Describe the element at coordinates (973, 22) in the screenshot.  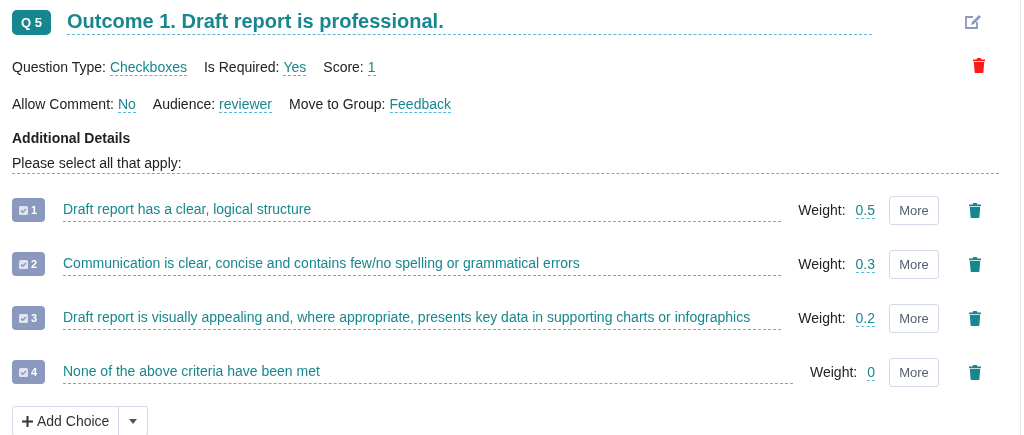
I see `edit-icon` at that location.